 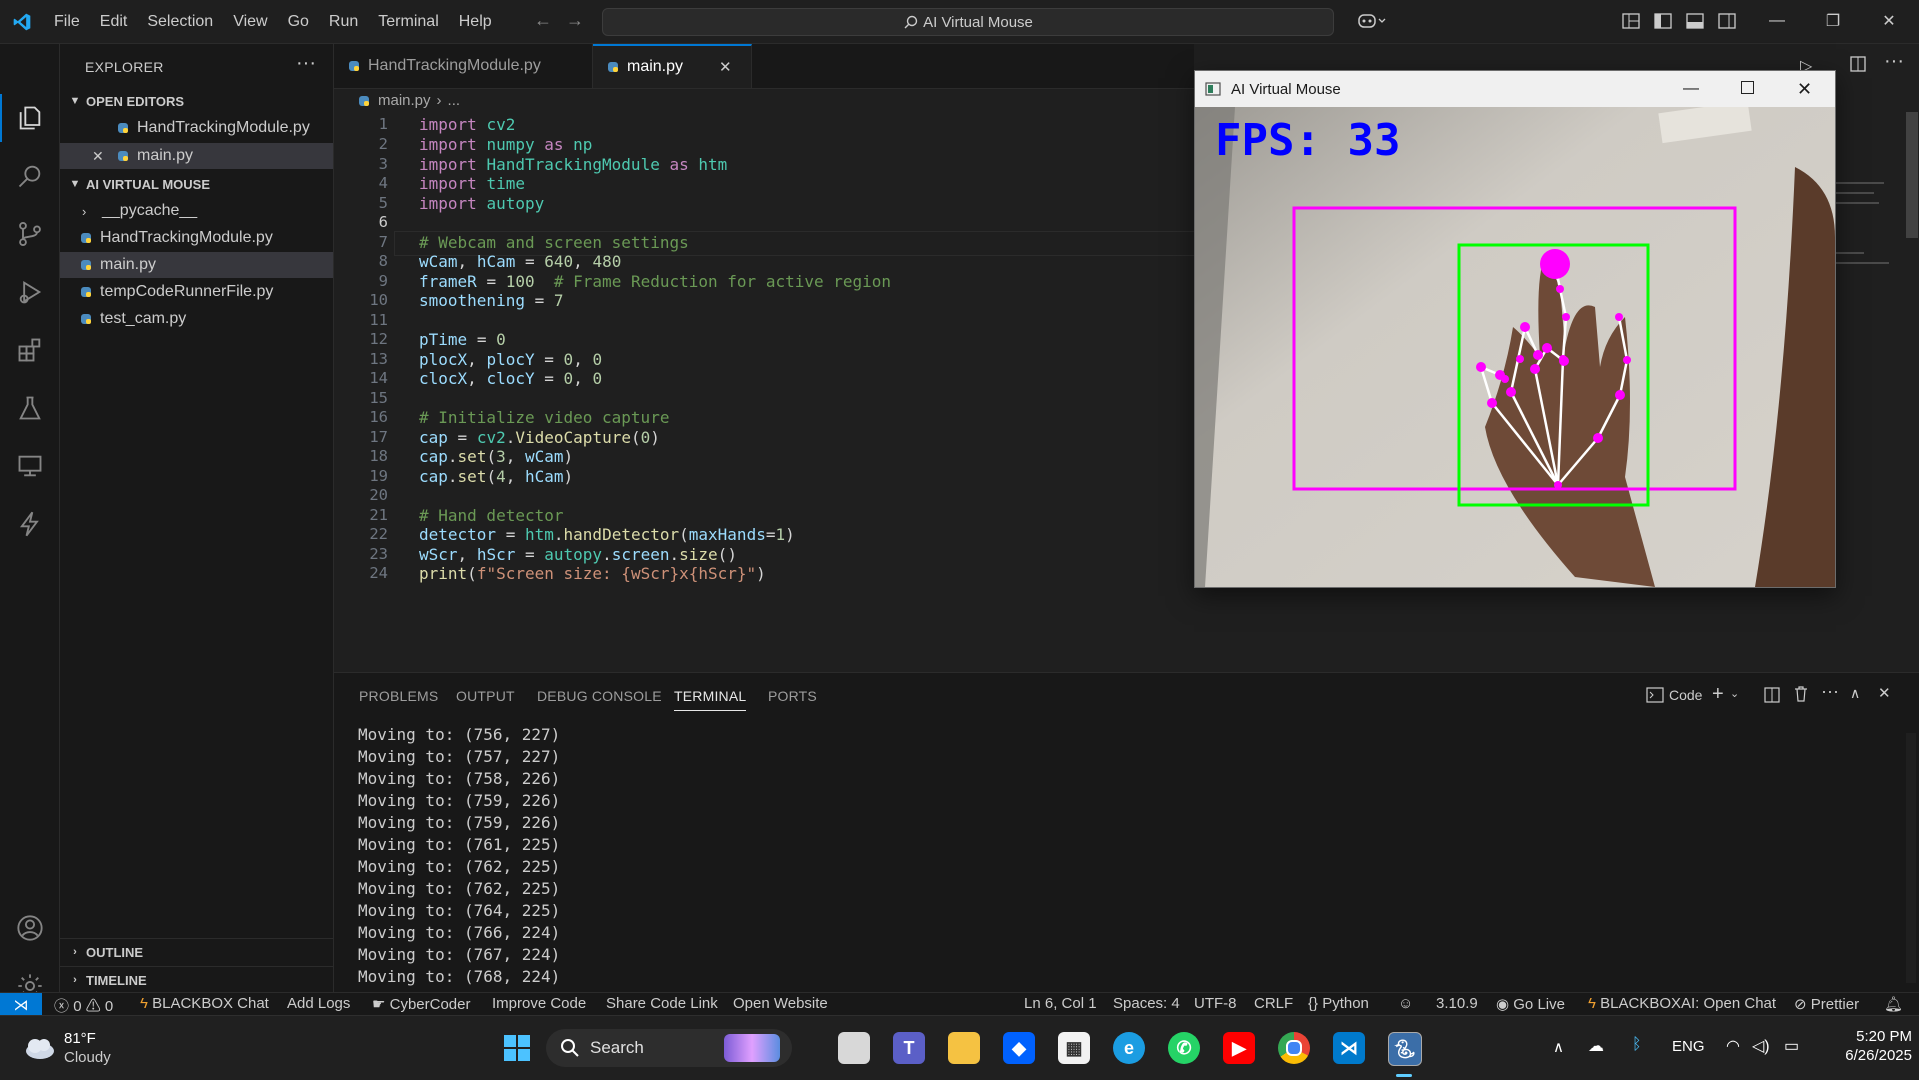 I want to click on remote-indicator-icon: ⋊, so click(x=21, y=1004).